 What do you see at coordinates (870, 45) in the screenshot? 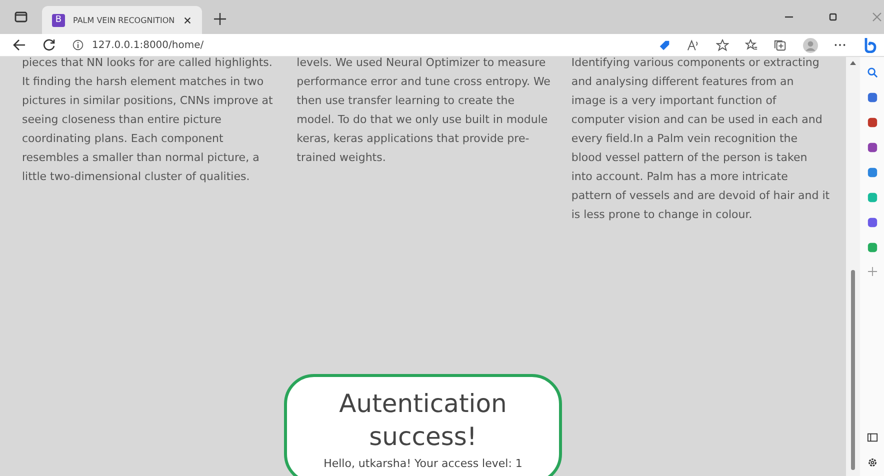
I see `copilot-icon` at bounding box center [870, 45].